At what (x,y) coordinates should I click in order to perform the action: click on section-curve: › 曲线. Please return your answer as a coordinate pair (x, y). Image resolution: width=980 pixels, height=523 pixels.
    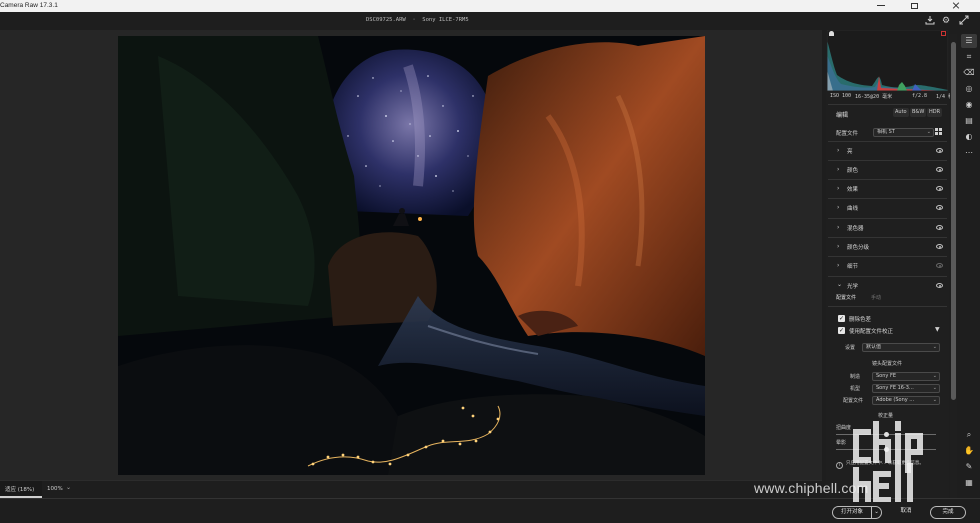
    Looking at the image, I should click on (887, 207).